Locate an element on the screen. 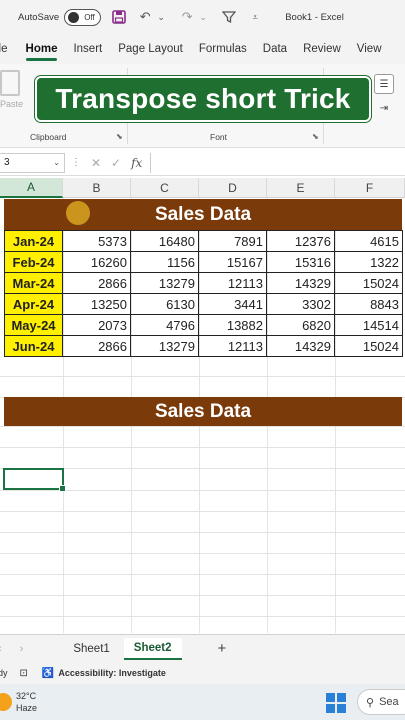 Image resolution: width=405 pixels, height=720 pixels. add-sheet-button: + is located at coordinates (222, 648).